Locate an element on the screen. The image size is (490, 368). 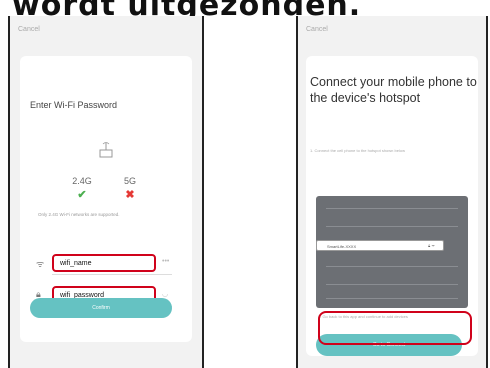
router-icon is located at coordinates (106, 150).